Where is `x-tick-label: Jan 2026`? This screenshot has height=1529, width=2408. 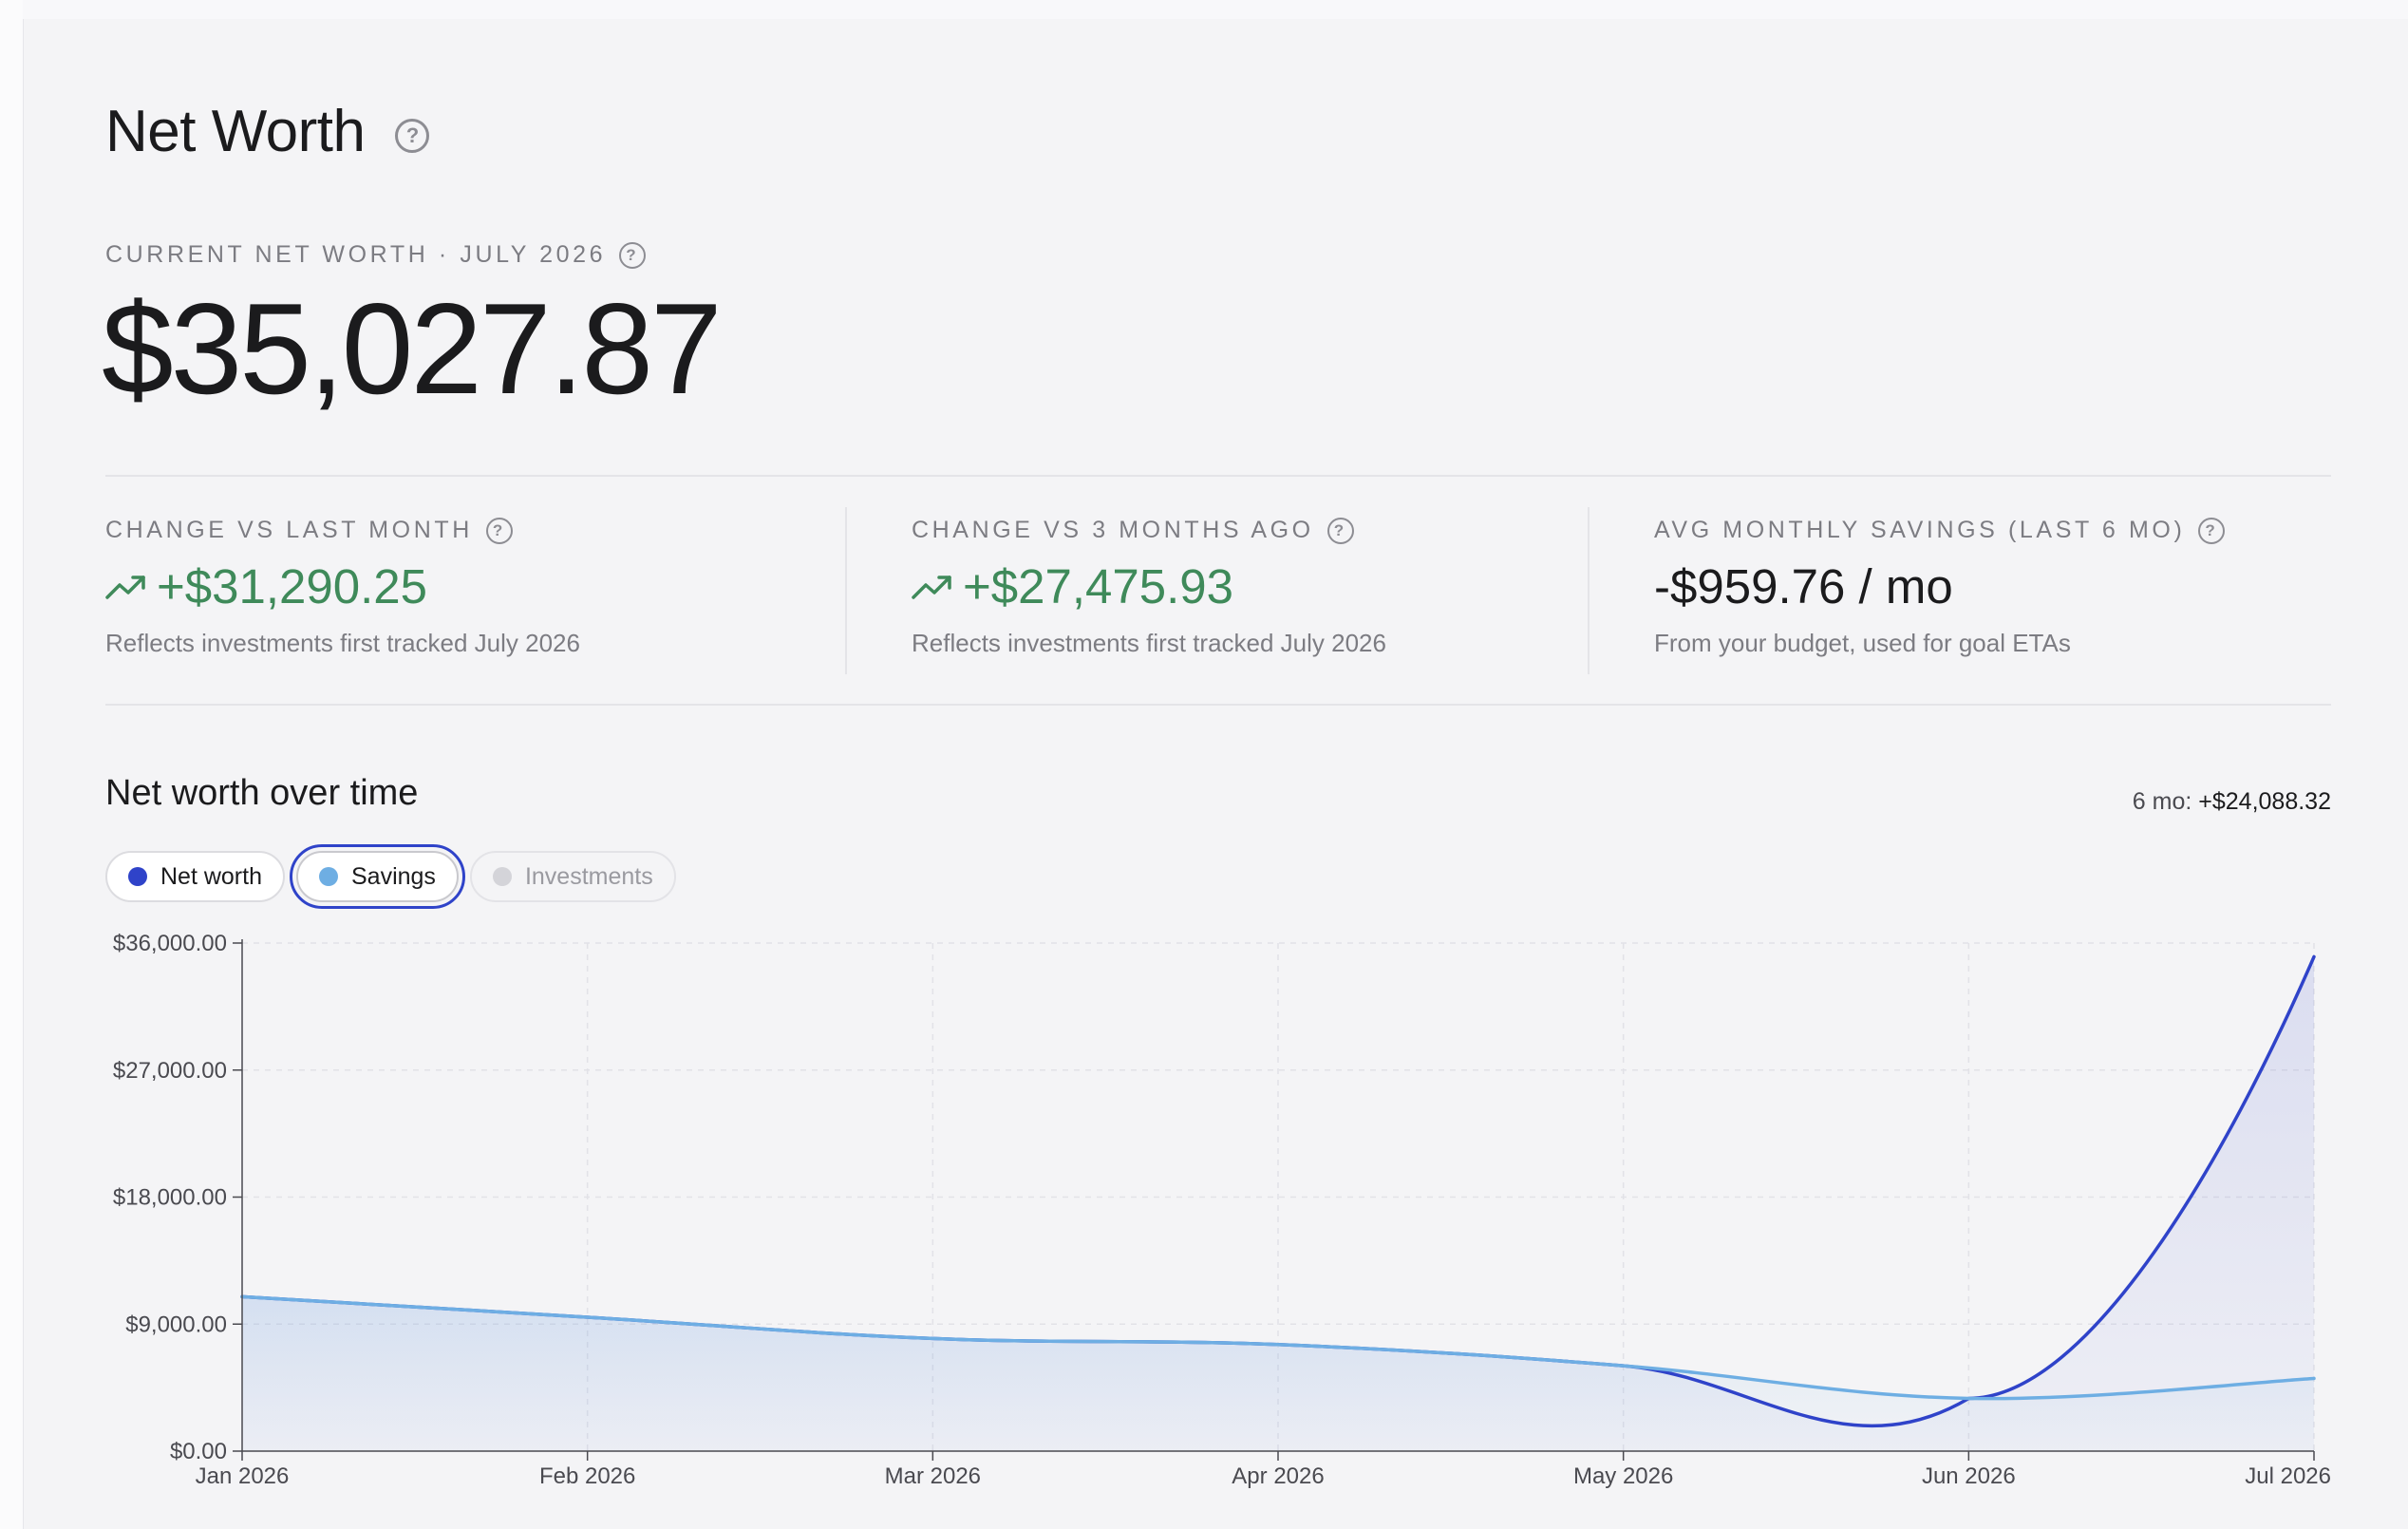
x-tick-label: Jan 2026 is located at coordinates (243, 1476).